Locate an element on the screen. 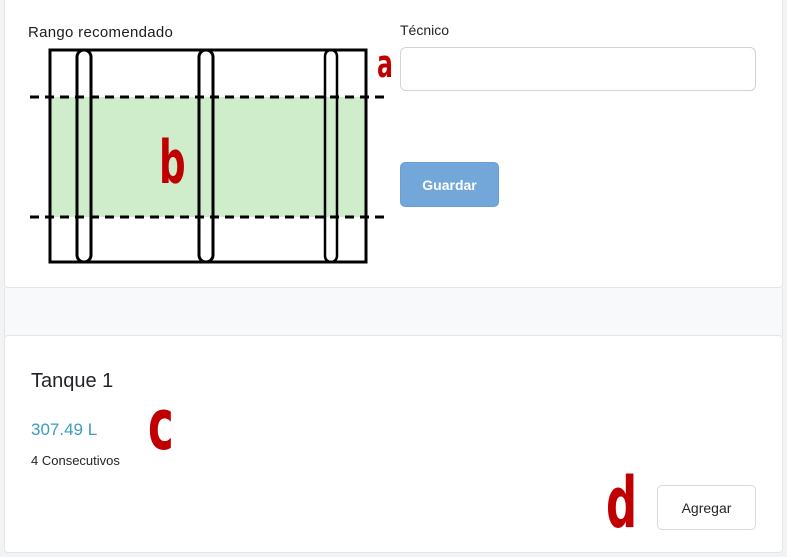 The height and width of the screenshot is (557, 787). annotation-marker-c: c is located at coordinates (161, 425).